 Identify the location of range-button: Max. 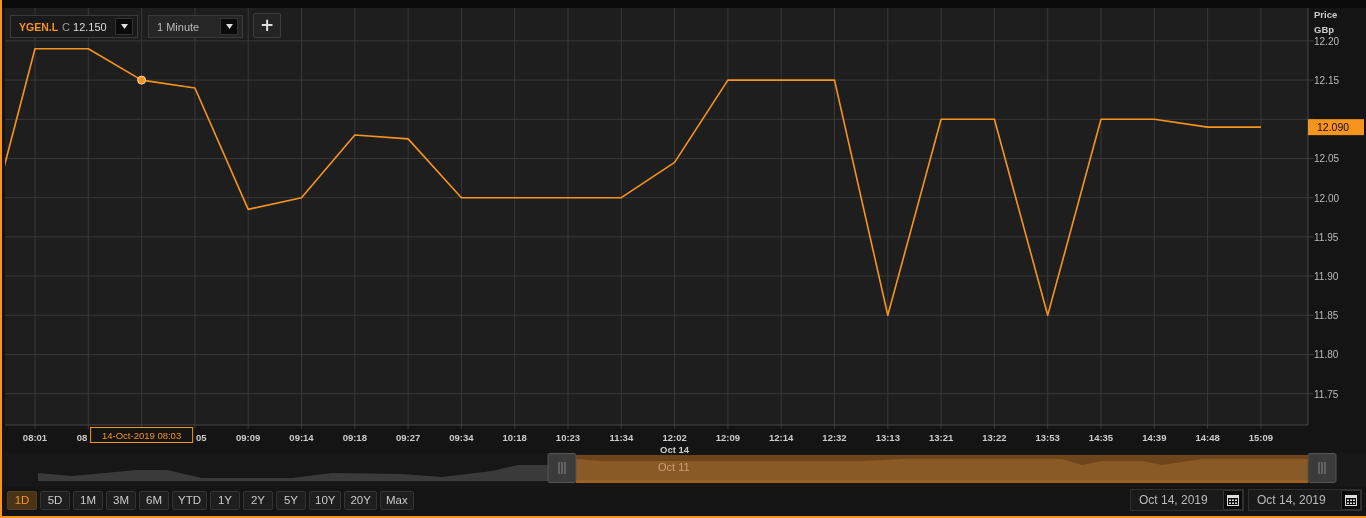
(396, 500).